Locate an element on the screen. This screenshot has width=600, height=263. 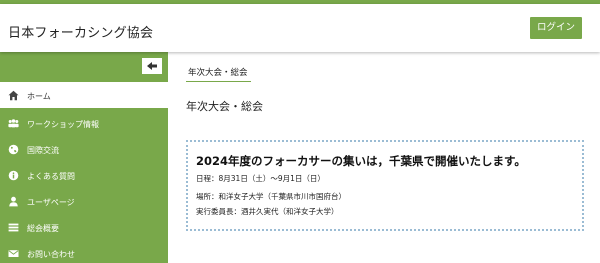
sidebar-item-contact: お問い合わせ is located at coordinates (84, 251).